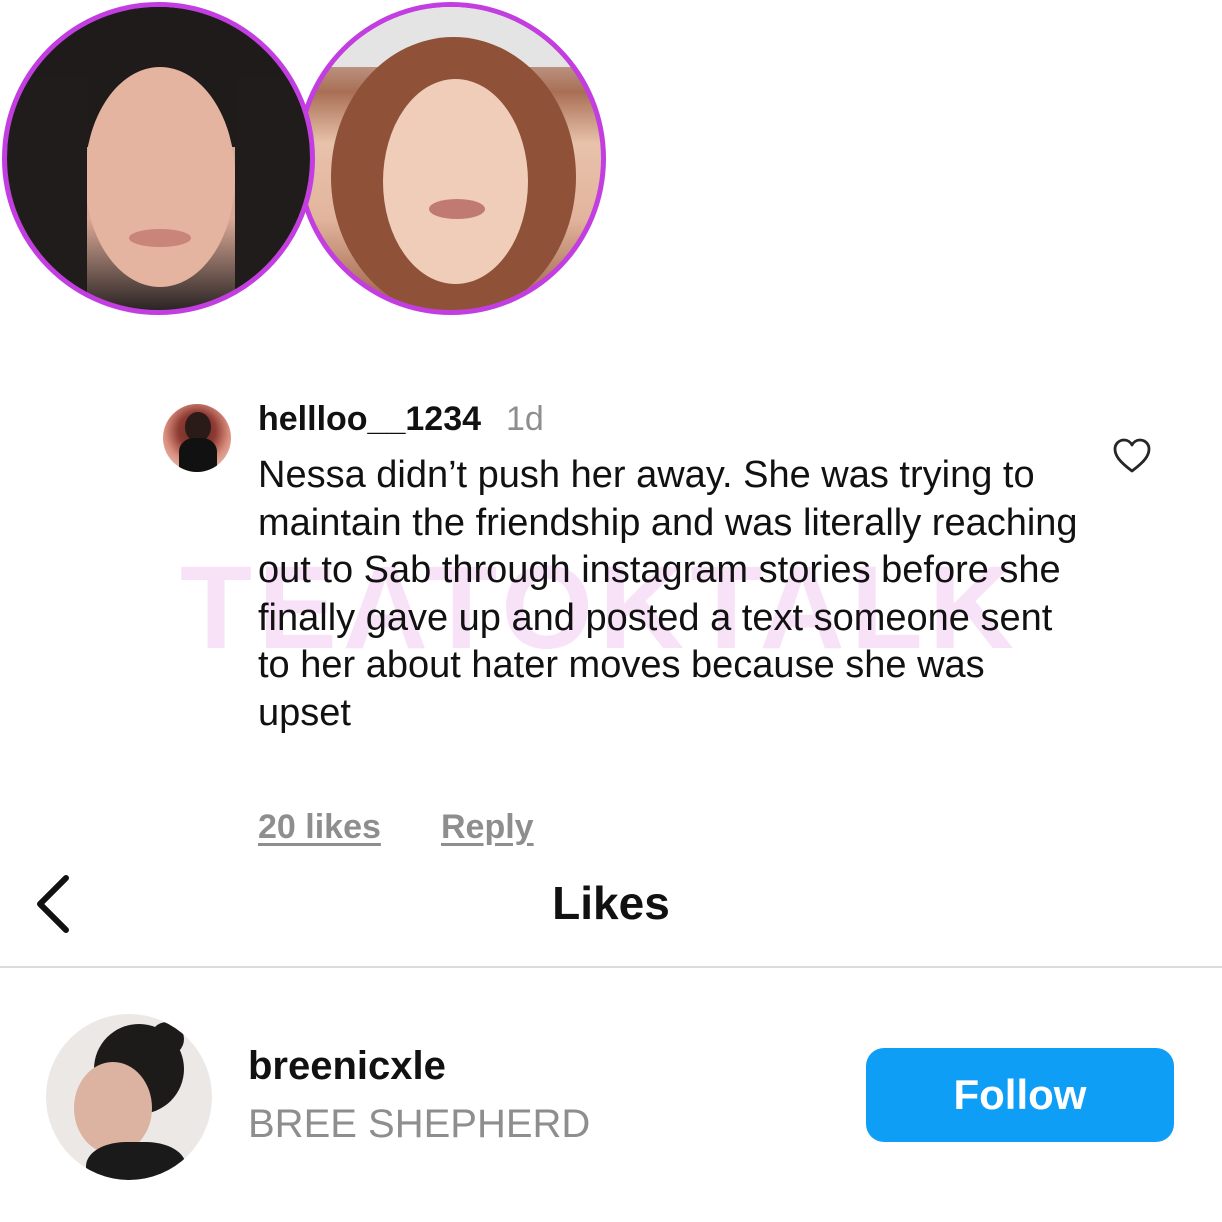 The width and height of the screenshot is (1222, 1222). I want to click on follow-button: Follow, so click(1020, 1095).